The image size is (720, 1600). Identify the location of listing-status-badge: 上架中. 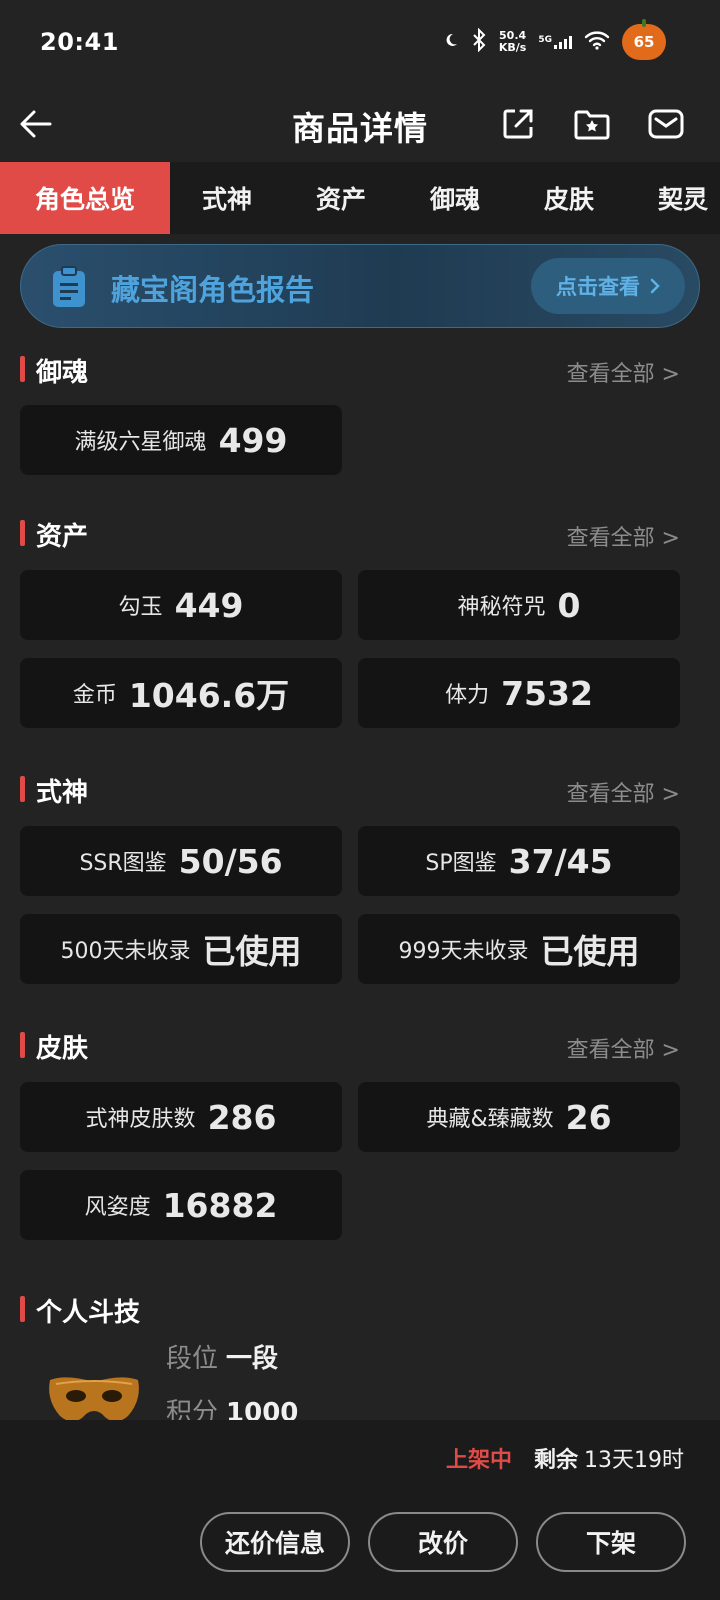
(478, 1460).